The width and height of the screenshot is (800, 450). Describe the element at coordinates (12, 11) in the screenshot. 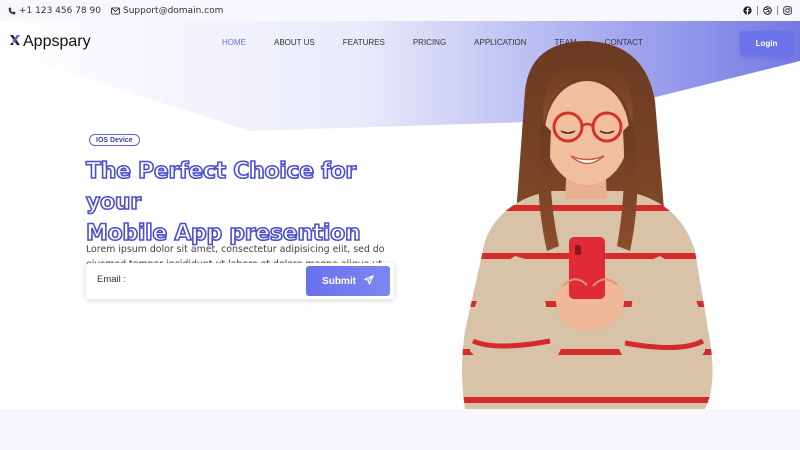

I see `phone-icon` at that location.